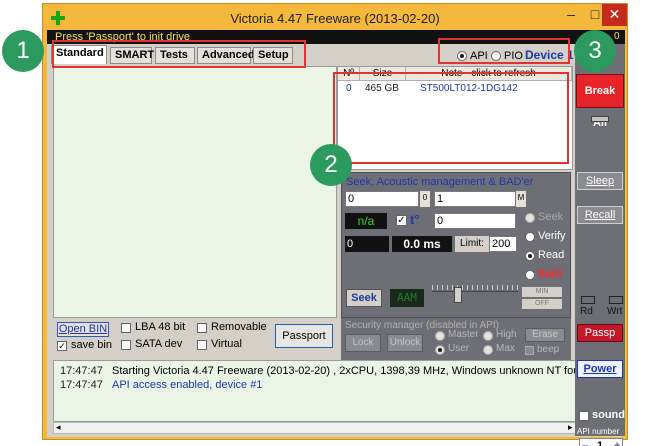 The width and height of the screenshot is (670, 446). What do you see at coordinates (463, 334) in the screenshot?
I see `master-label: Master` at bounding box center [463, 334].